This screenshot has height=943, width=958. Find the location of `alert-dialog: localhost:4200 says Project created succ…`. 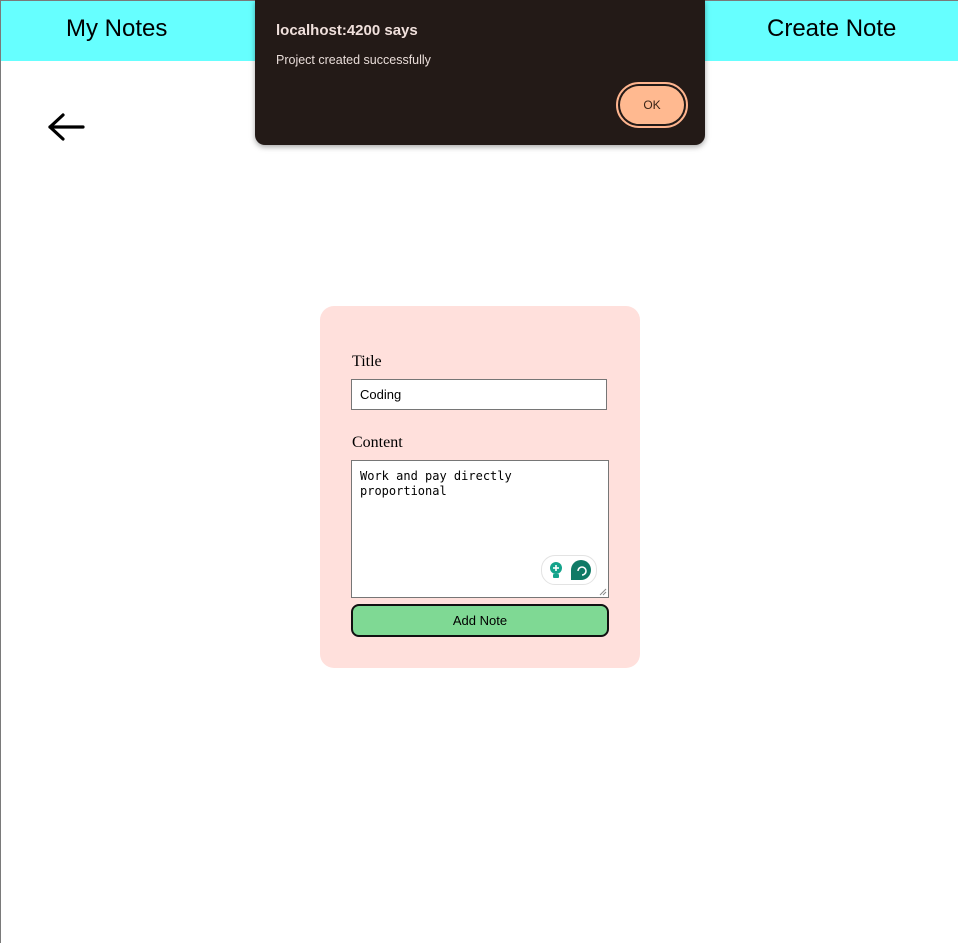

alert-dialog: localhost:4200 says Project created succ… is located at coordinates (480, 72).